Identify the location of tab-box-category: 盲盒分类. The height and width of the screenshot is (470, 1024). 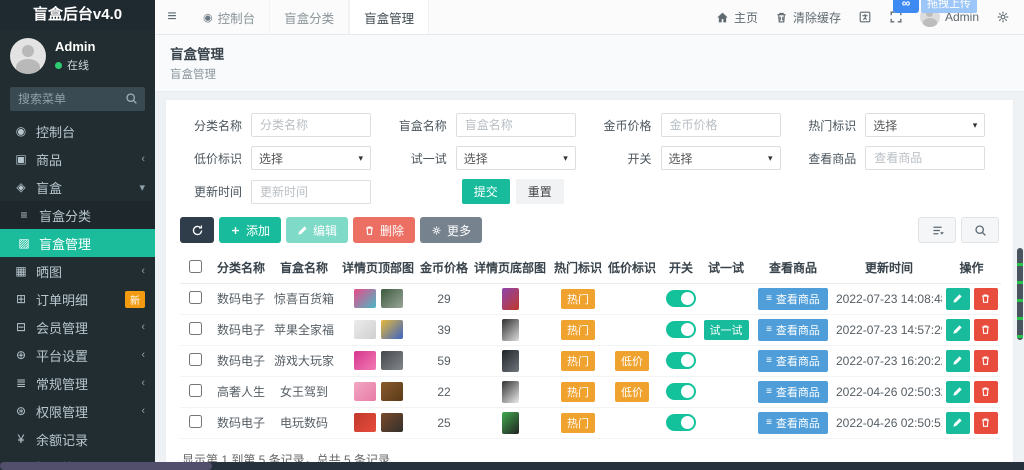
(310, 17).